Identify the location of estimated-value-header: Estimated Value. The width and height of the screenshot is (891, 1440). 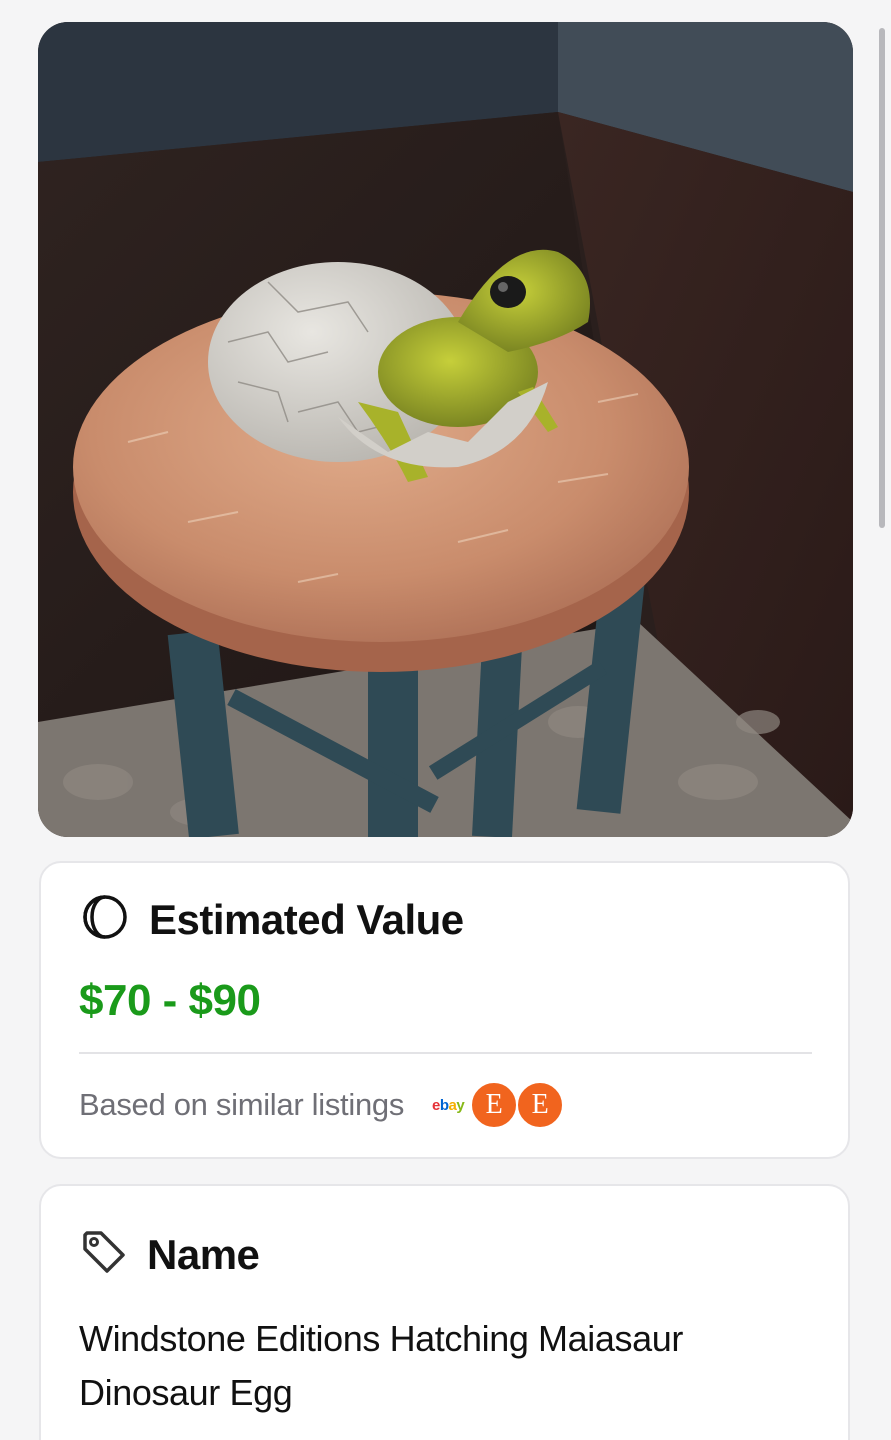
(272, 919).